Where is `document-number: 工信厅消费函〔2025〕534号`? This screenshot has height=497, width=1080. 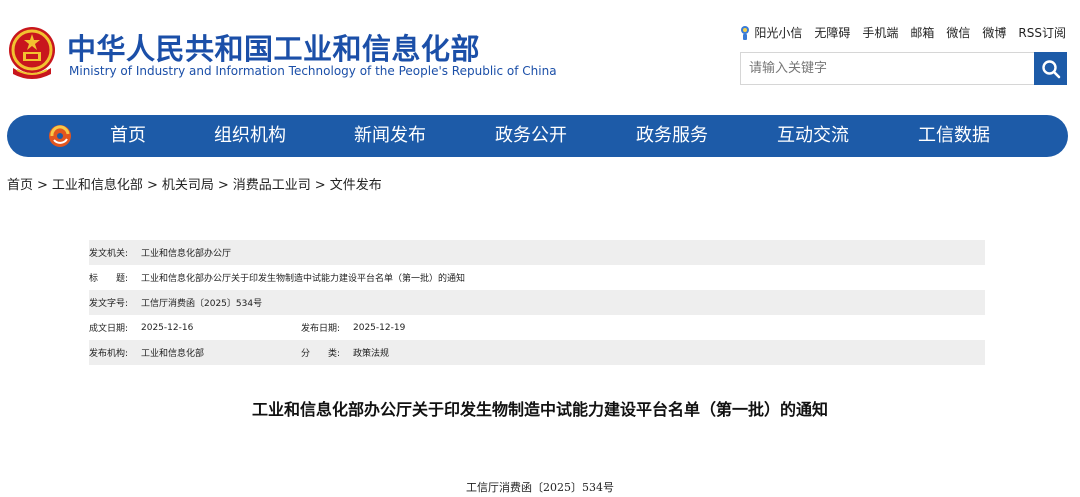
document-number: 工信厅消费函〔2025〕534号 is located at coordinates (540, 487).